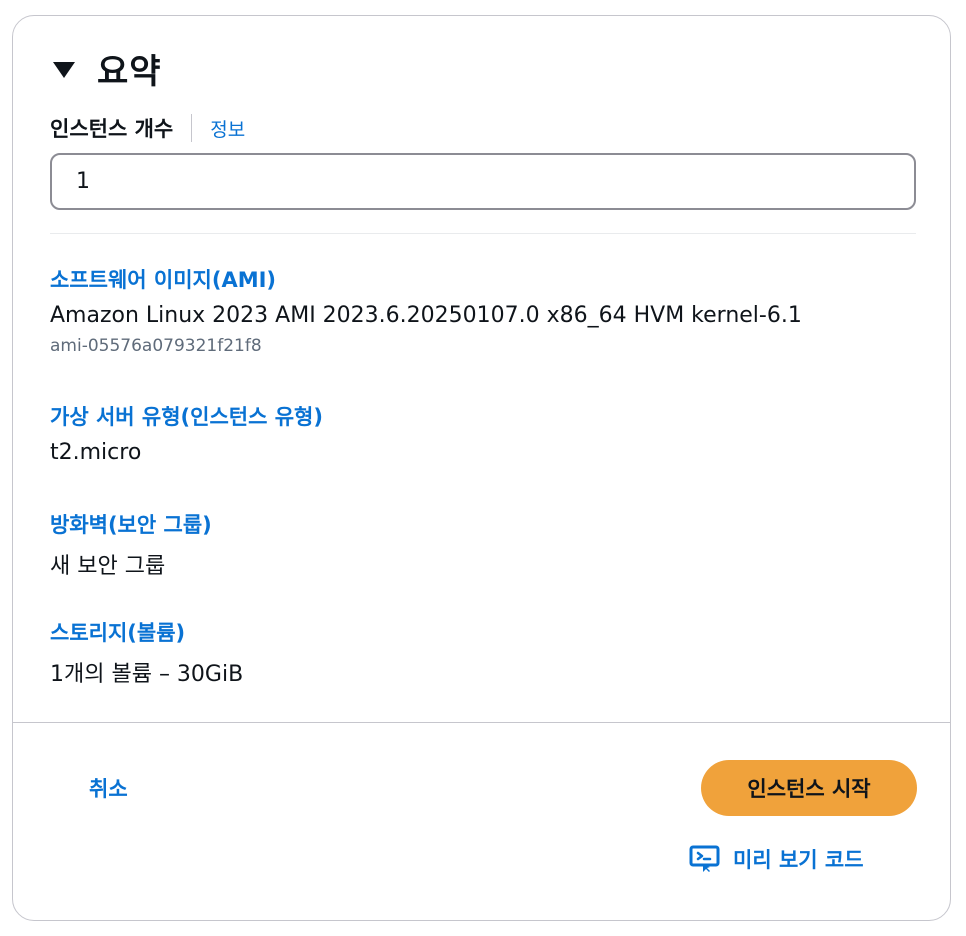 Image resolution: width=966 pixels, height=936 pixels. I want to click on summary-header: 요약, so click(107, 68).